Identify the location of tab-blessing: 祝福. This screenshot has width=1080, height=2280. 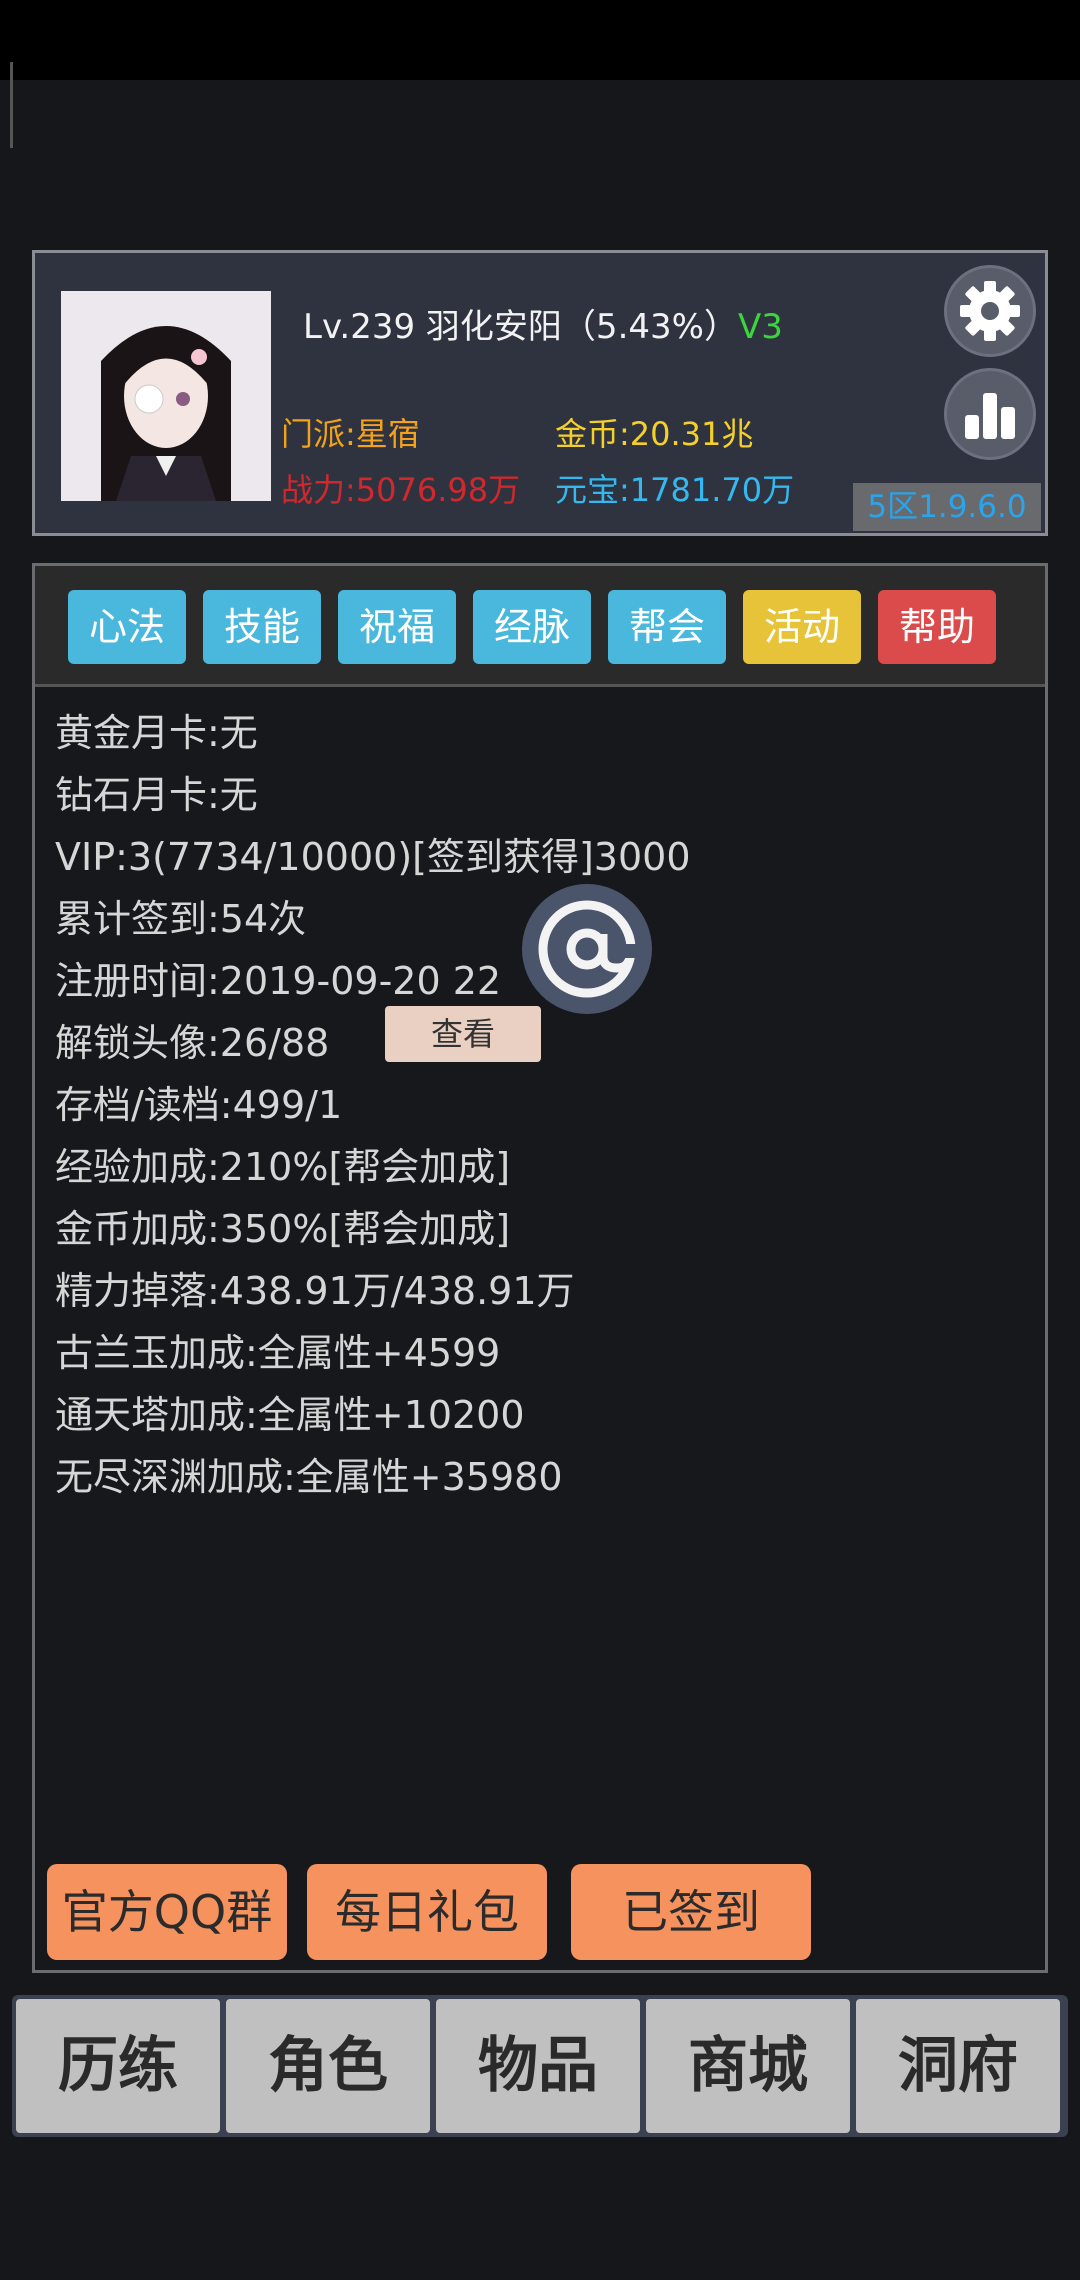
(397, 627).